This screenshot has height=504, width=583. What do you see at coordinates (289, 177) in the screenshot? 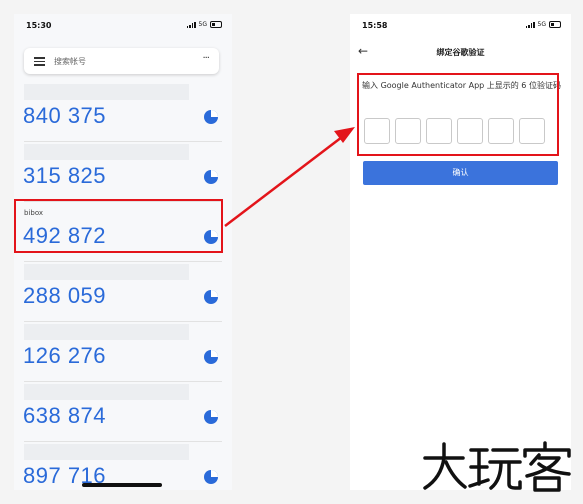
I see `annotation-arrow-icon` at bounding box center [289, 177].